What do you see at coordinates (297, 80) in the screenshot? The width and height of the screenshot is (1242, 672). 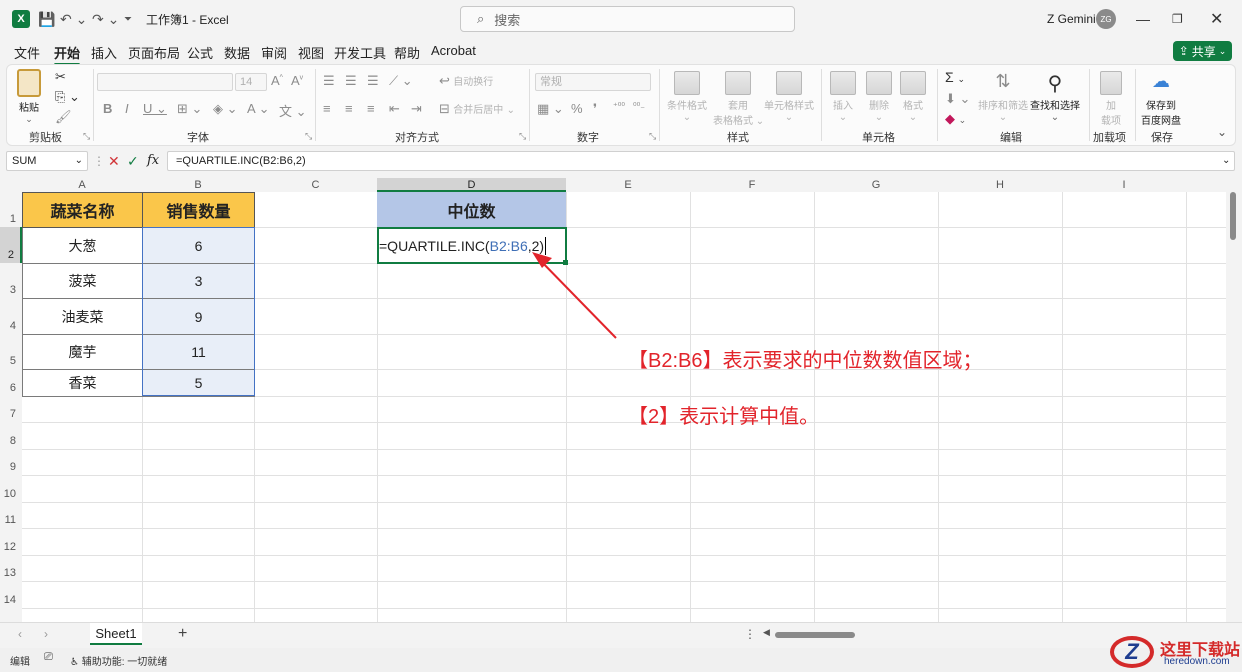 I see `decrease-font-icon: Av` at bounding box center [297, 80].